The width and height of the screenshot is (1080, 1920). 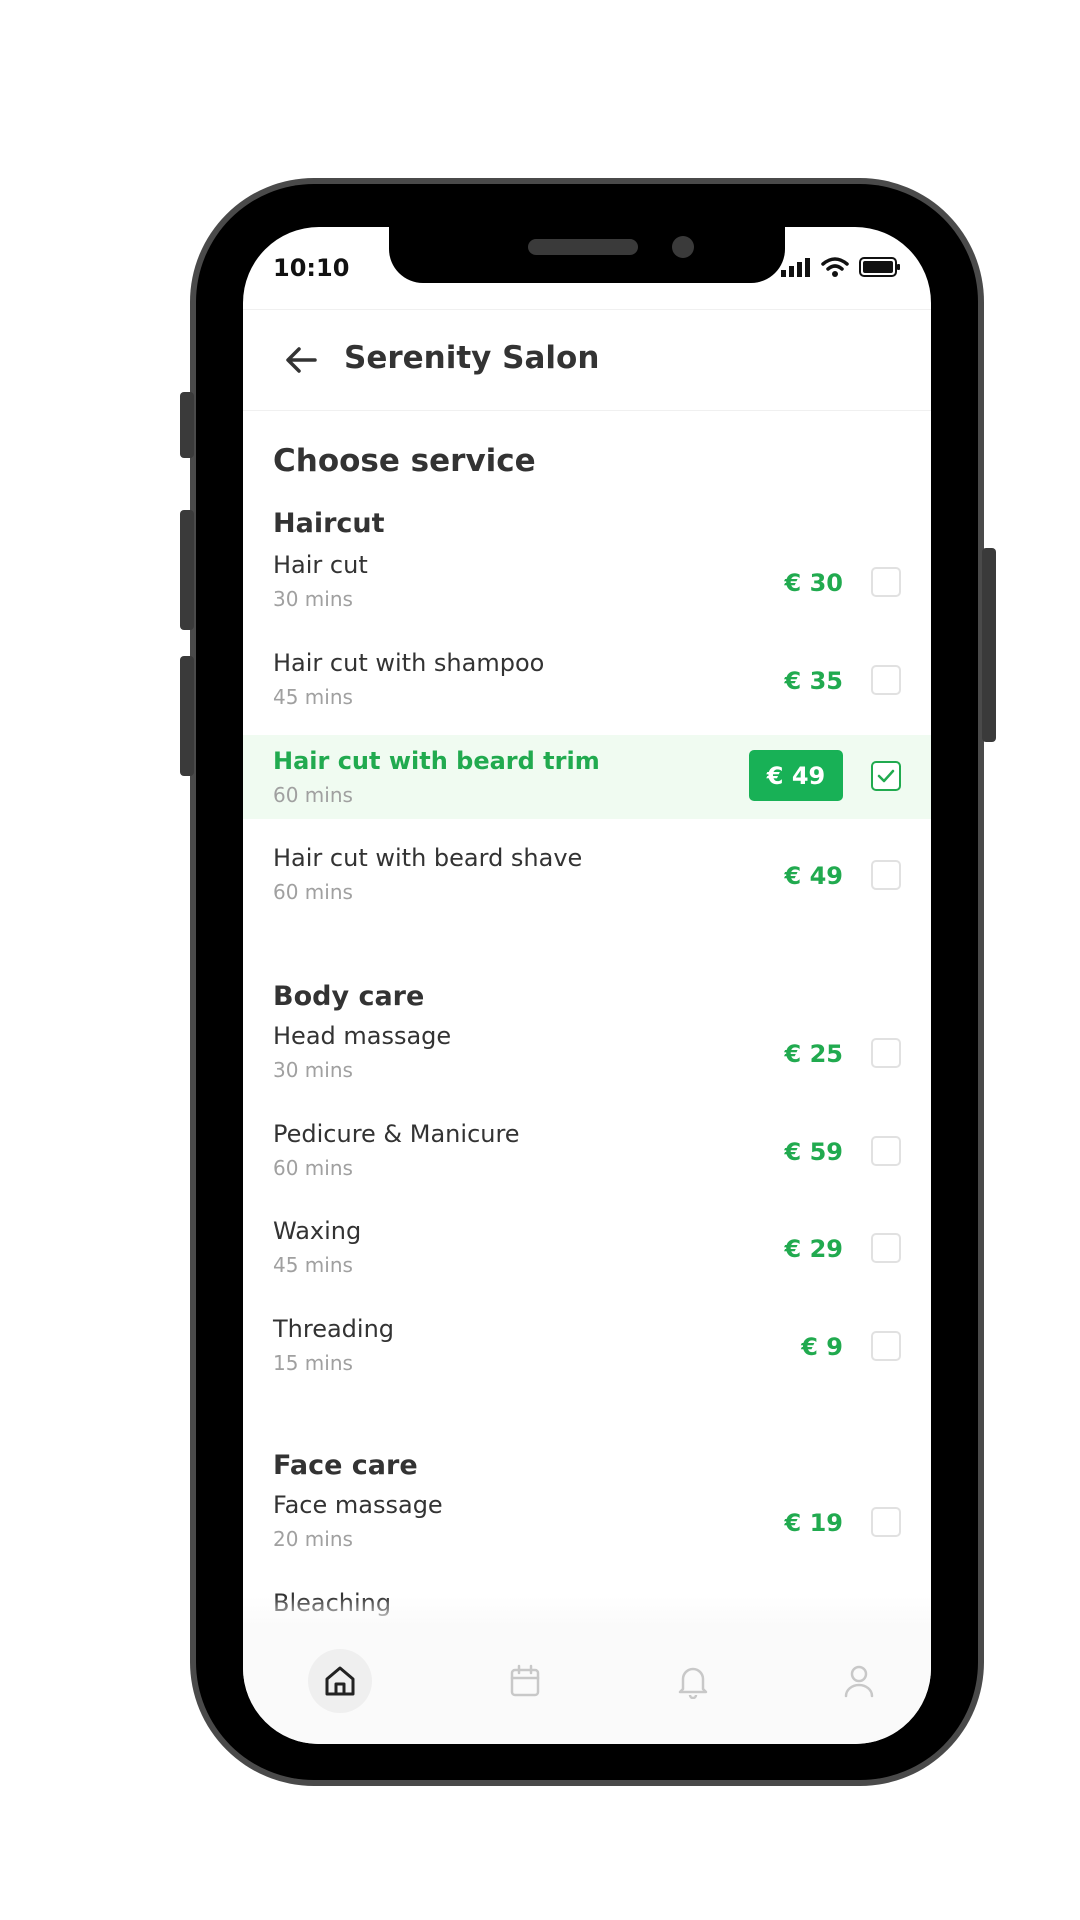 I want to click on service-duration: 20 mins, so click(x=313, y=1539).